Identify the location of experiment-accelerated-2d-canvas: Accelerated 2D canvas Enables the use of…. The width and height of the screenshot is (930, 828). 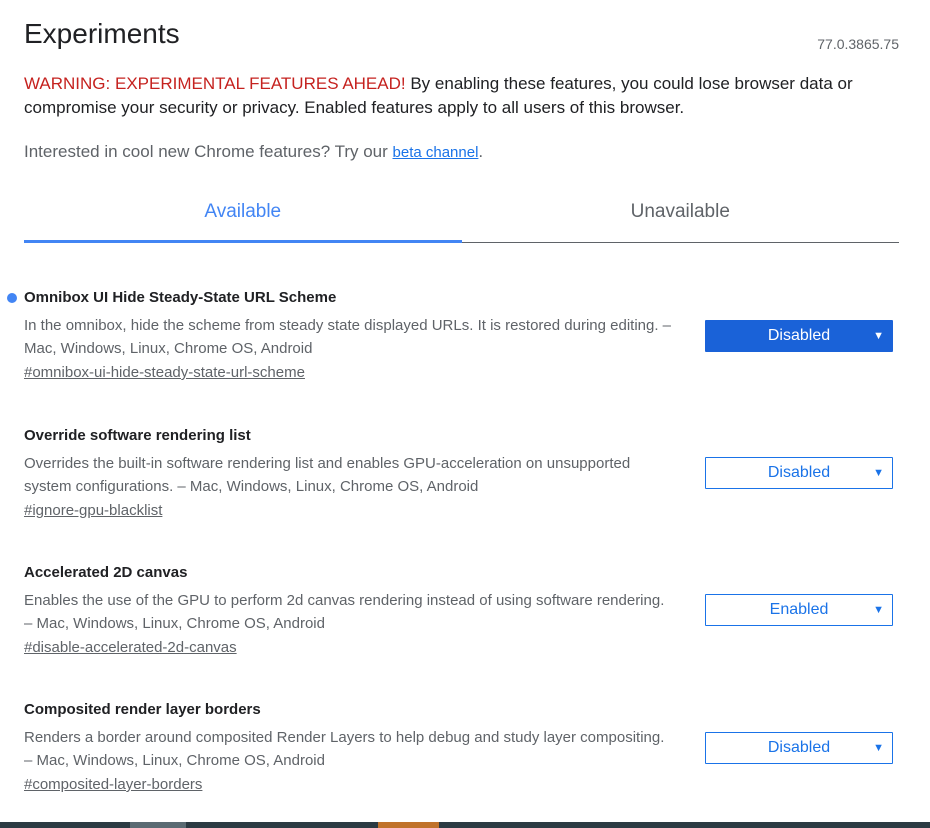
(464, 610).